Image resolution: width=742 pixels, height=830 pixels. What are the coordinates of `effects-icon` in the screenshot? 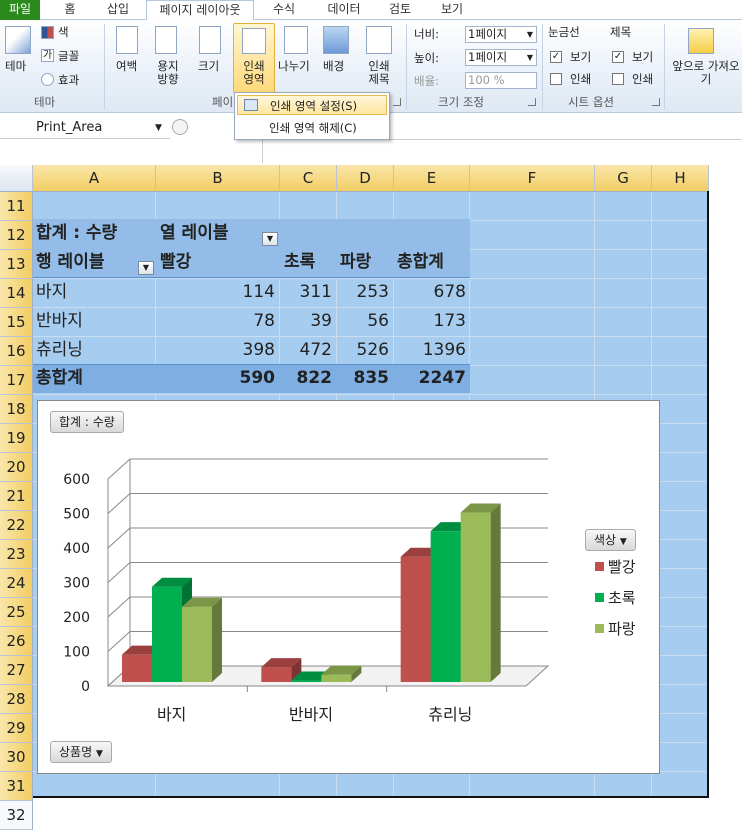 It's located at (47, 79).